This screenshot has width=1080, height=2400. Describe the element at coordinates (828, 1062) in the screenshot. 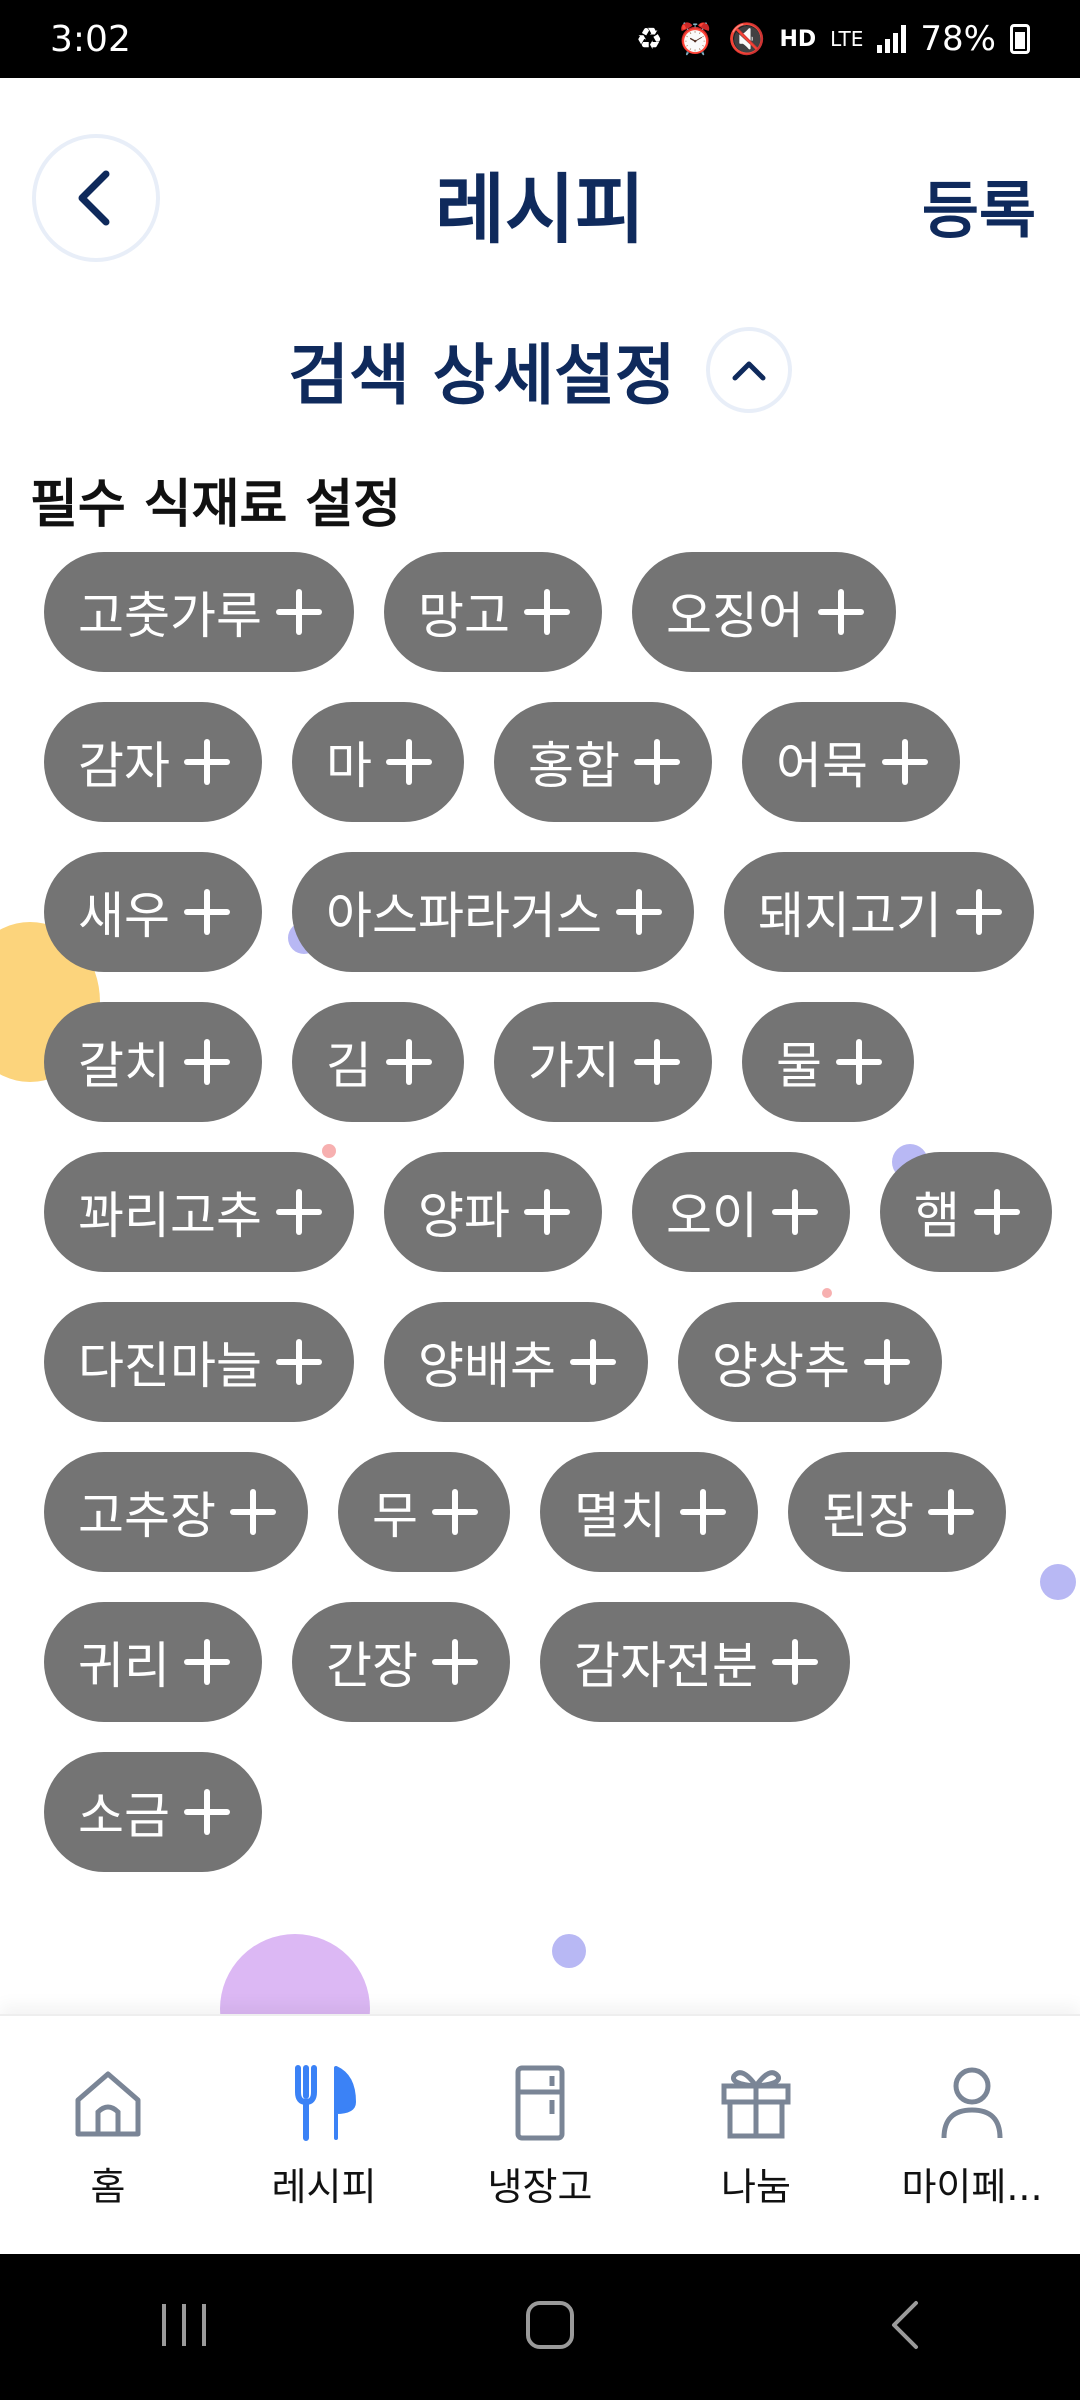

I see `ingredient-chip: 물` at that location.